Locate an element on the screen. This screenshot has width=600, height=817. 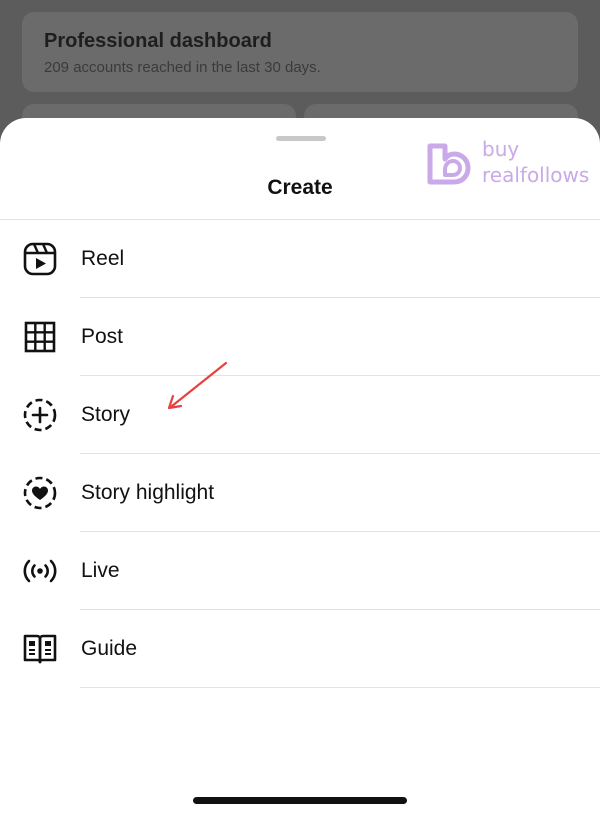
menu-item-label: Story highlight is located at coordinates (148, 492).